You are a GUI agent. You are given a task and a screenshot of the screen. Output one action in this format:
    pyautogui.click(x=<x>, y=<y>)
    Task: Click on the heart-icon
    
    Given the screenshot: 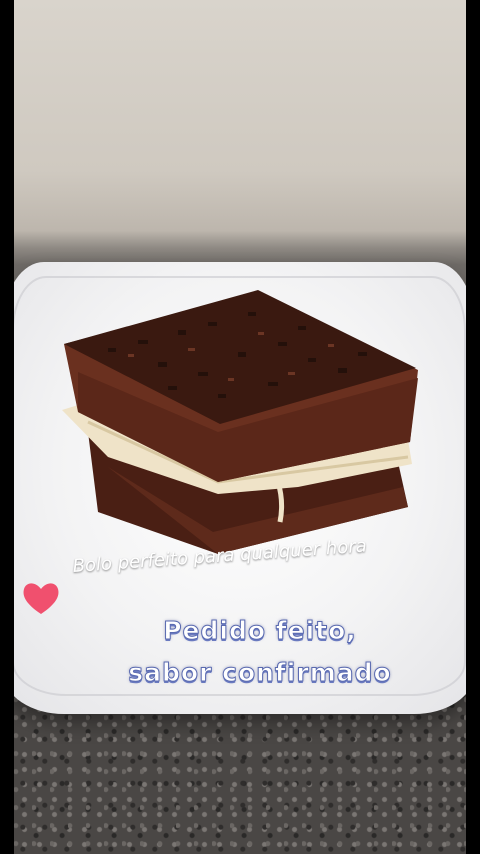 What is the action you would take?
    pyautogui.click(x=41, y=598)
    